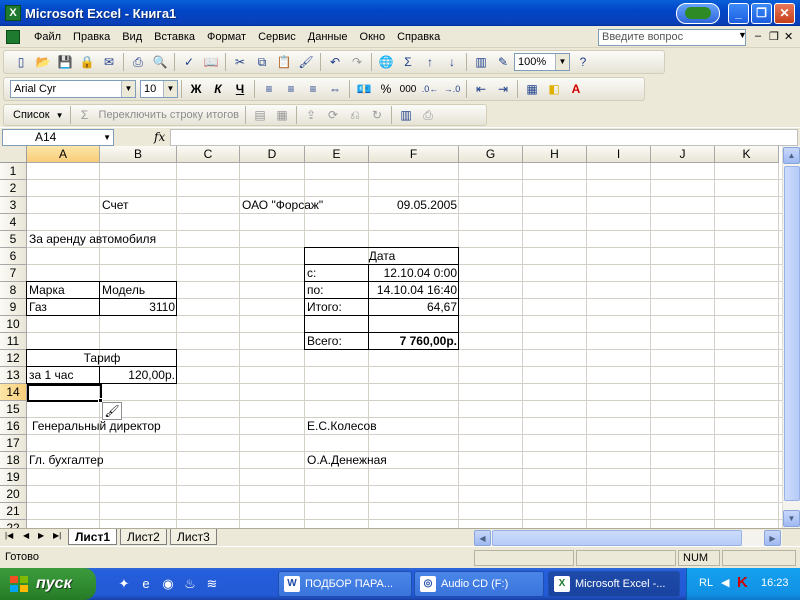  Describe the element at coordinates (414, 273) in the screenshot. I see `cell-f7: 12.10.04 0:00` at that location.